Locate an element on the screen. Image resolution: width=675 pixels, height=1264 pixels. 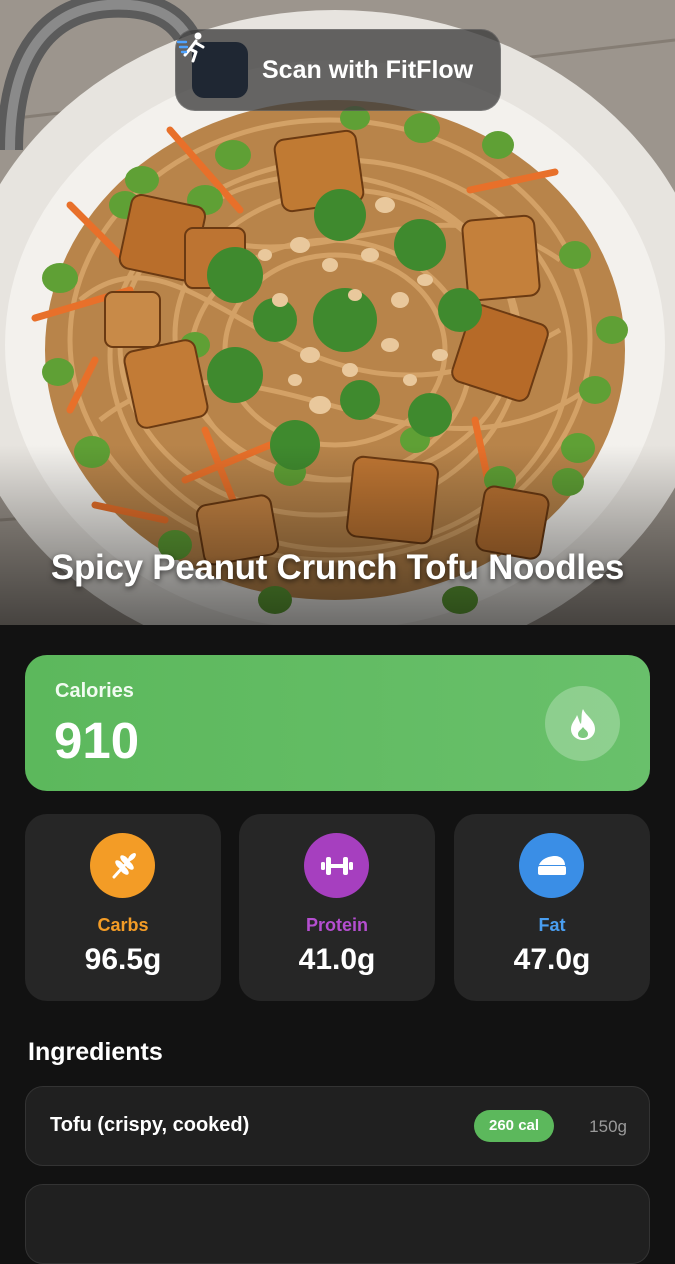
scan-button-label: Scan with FitFlow is located at coordinates (368, 69).